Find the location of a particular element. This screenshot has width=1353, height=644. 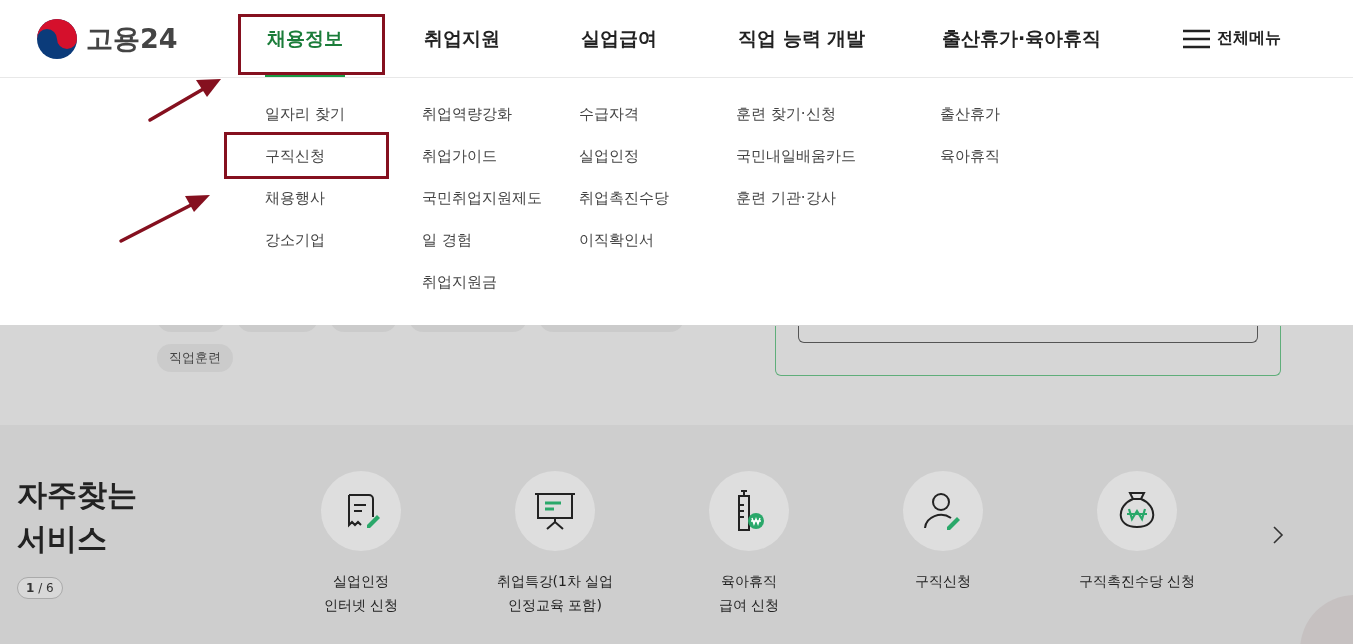

menu-link: 취업가이드 is located at coordinates (459, 156).